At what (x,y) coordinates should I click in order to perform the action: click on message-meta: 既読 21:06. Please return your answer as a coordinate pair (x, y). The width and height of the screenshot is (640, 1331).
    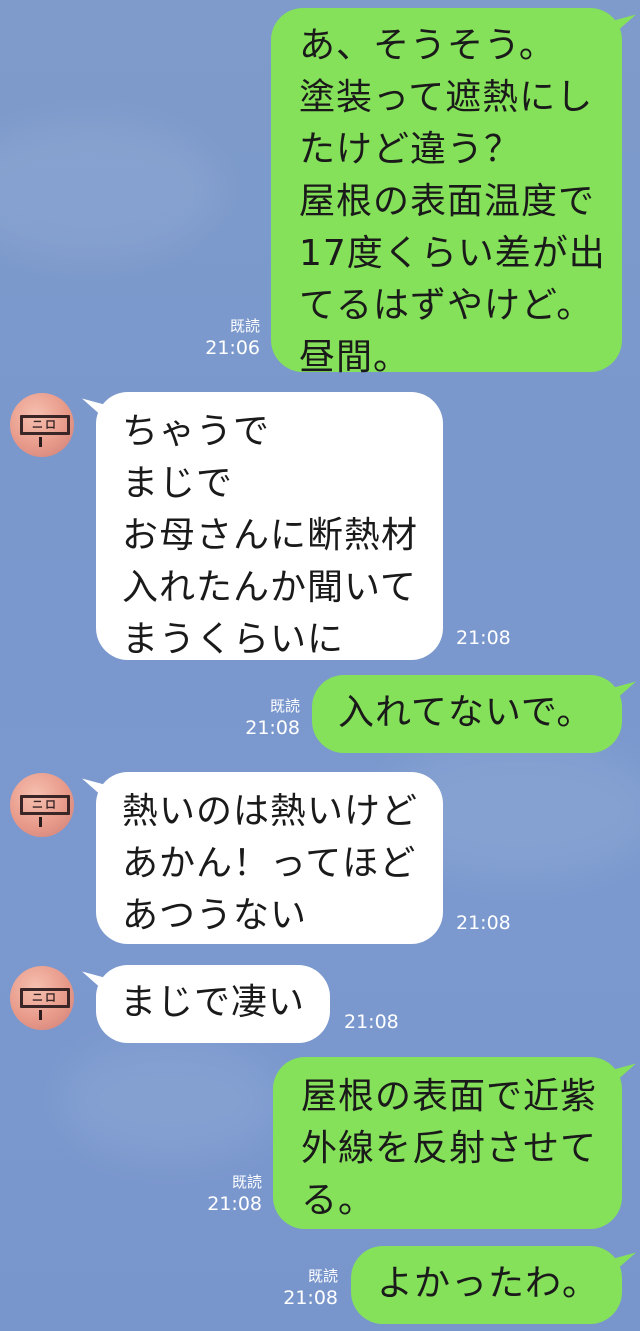
    Looking at the image, I should click on (220, 338).